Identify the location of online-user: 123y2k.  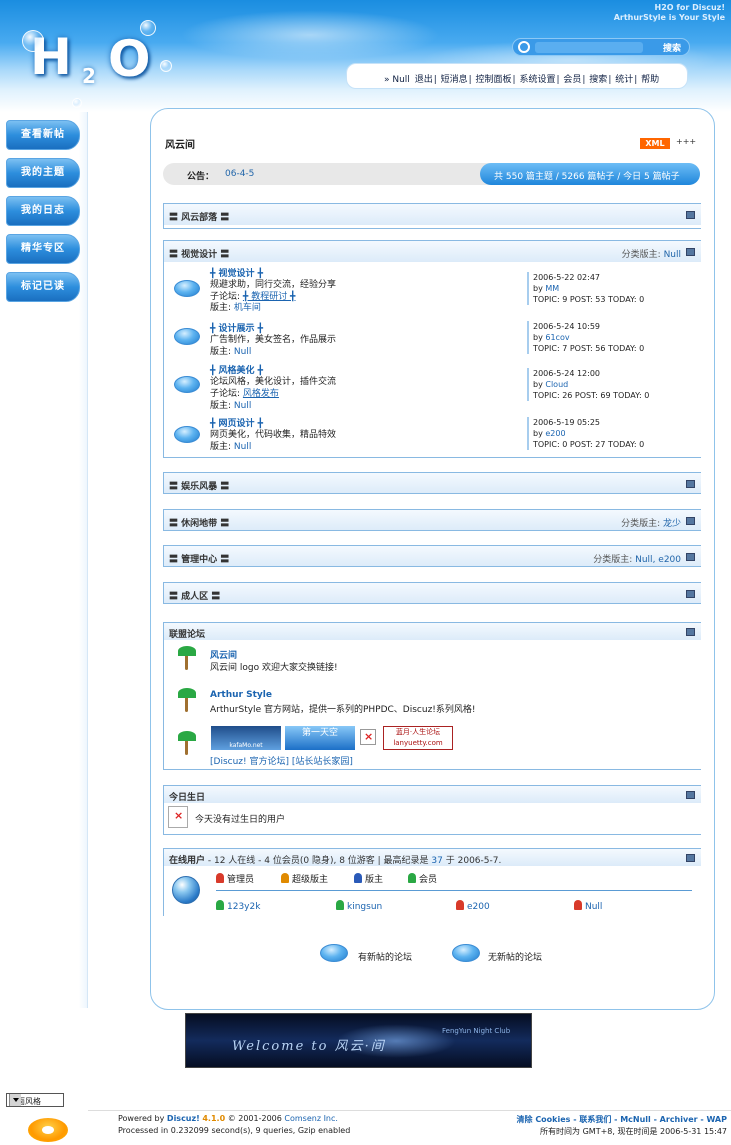
(238, 906).